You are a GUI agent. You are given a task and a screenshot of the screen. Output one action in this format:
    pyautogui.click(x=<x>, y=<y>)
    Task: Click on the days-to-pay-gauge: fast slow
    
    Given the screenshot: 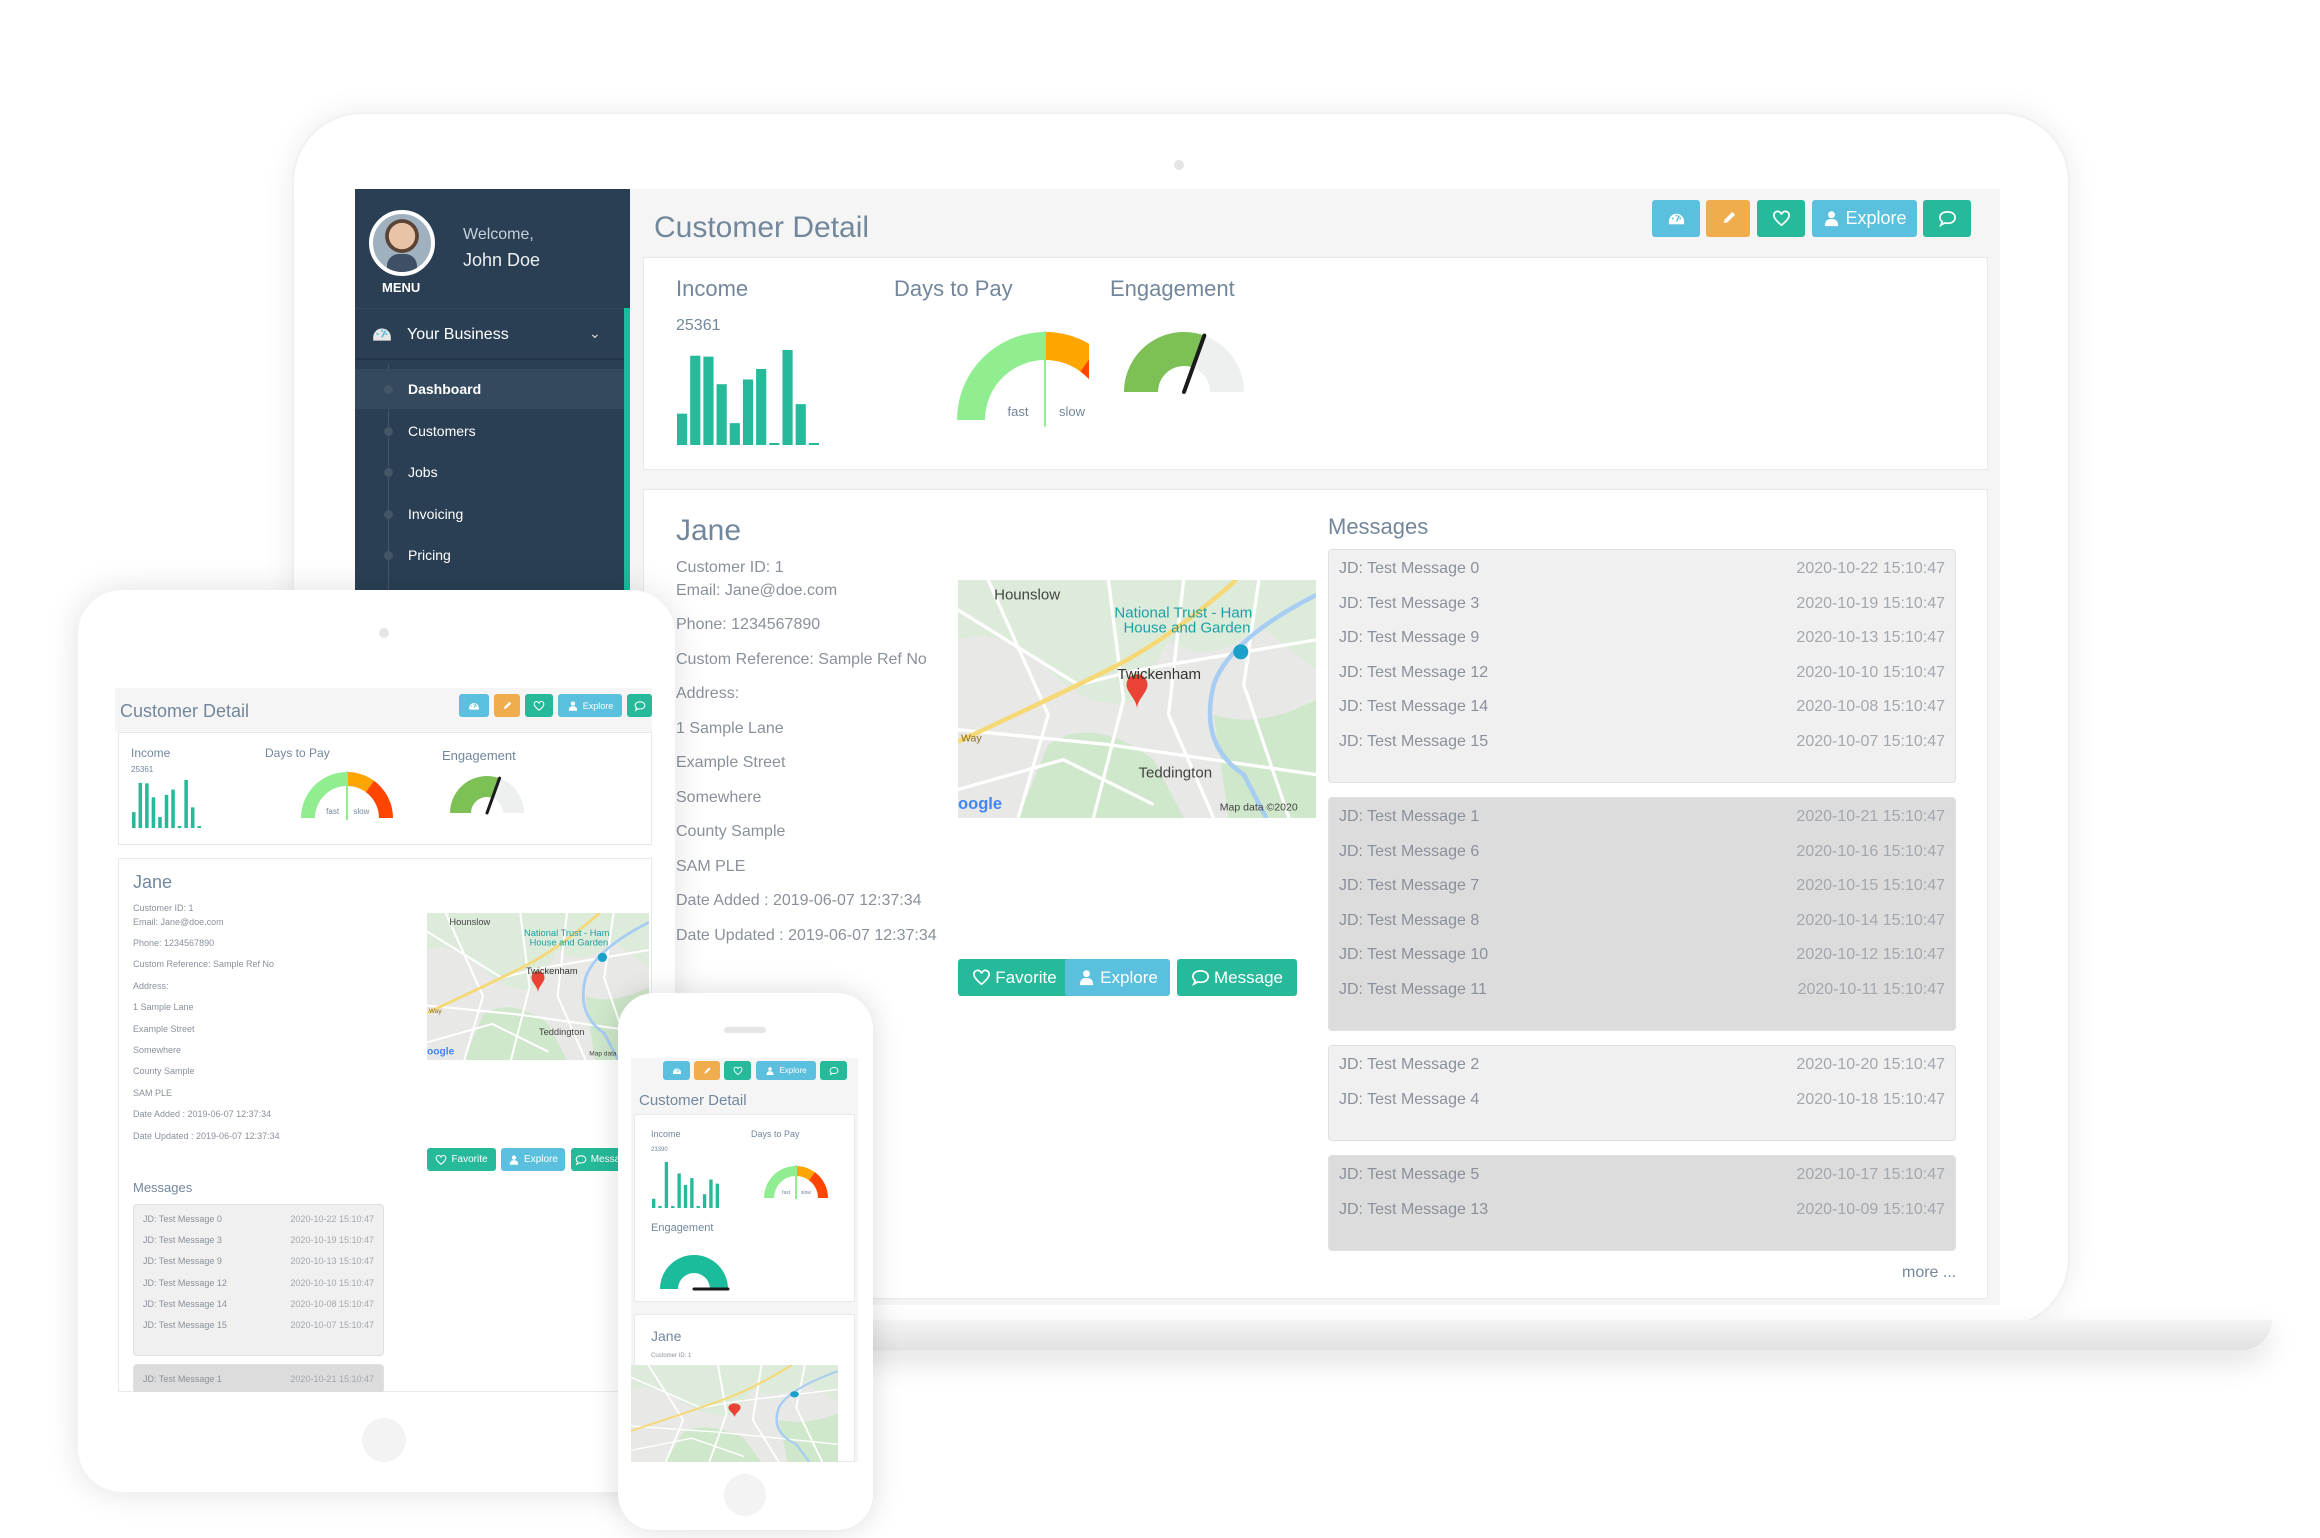 What is the action you would take?
    pyautogui.click(x=1023, y=379)
    